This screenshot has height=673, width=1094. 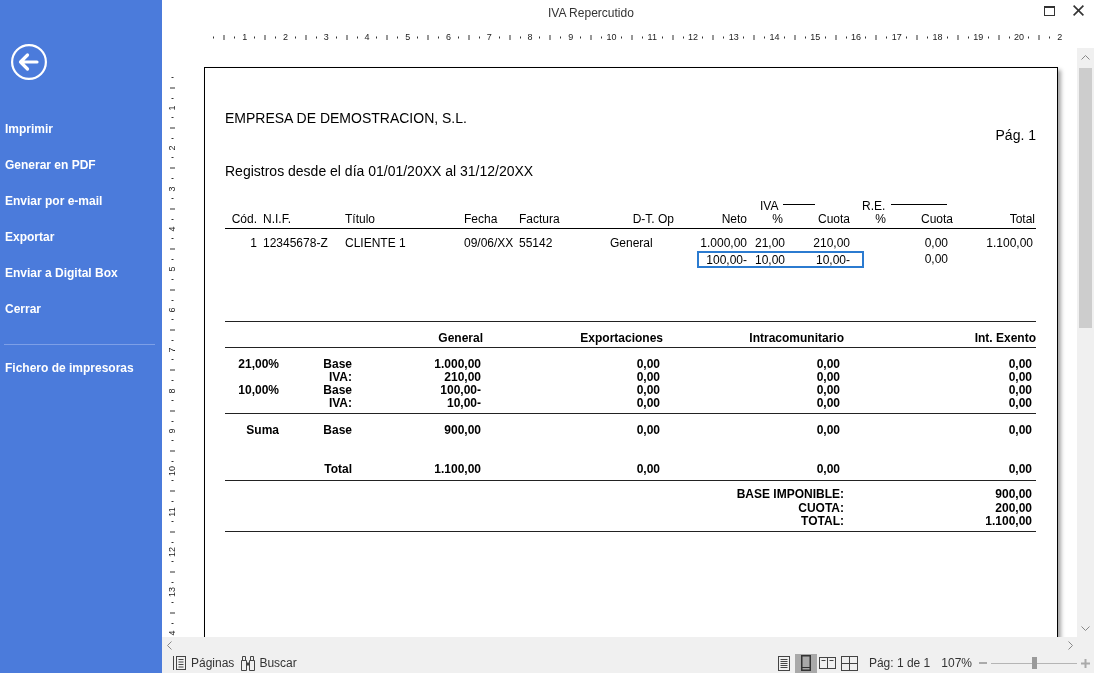 I want to click on plus-icon, so click(x=1085, y=663).